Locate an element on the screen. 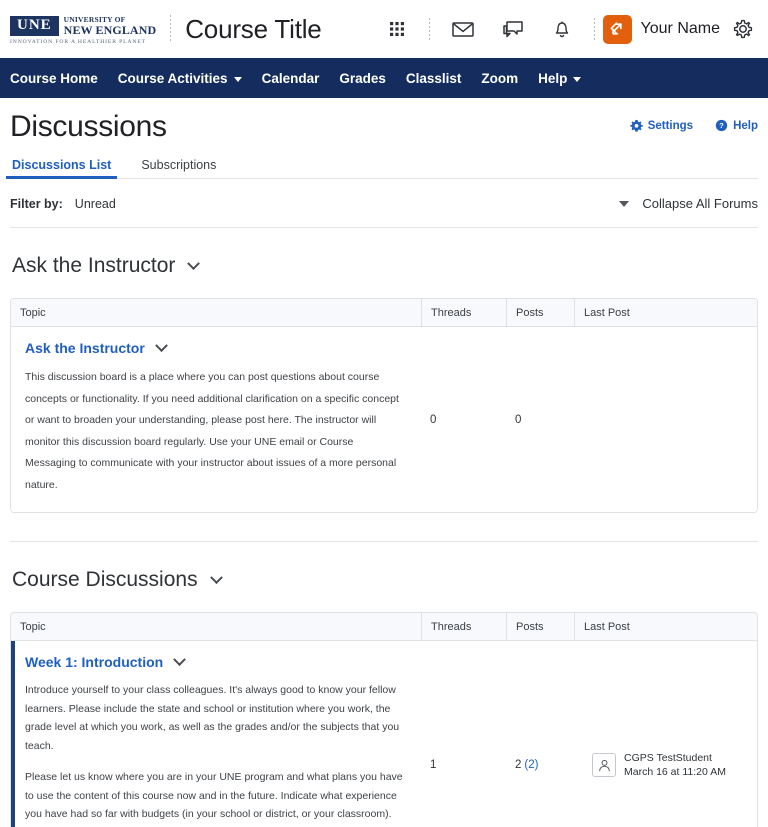  topic-link: Ask the Instructor is located at coordinates (85, 348).